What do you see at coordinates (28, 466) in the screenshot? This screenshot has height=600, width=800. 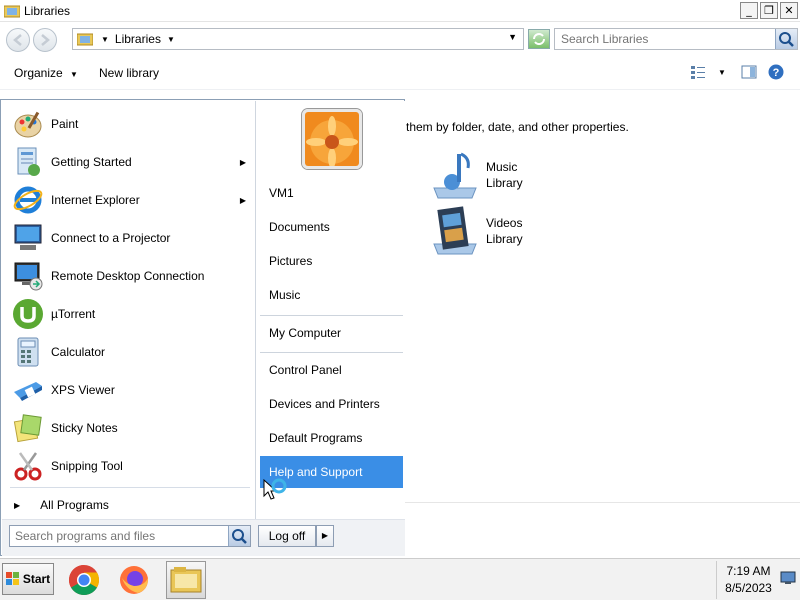 I see `scissors-icon` at bounding box center [28, 466].